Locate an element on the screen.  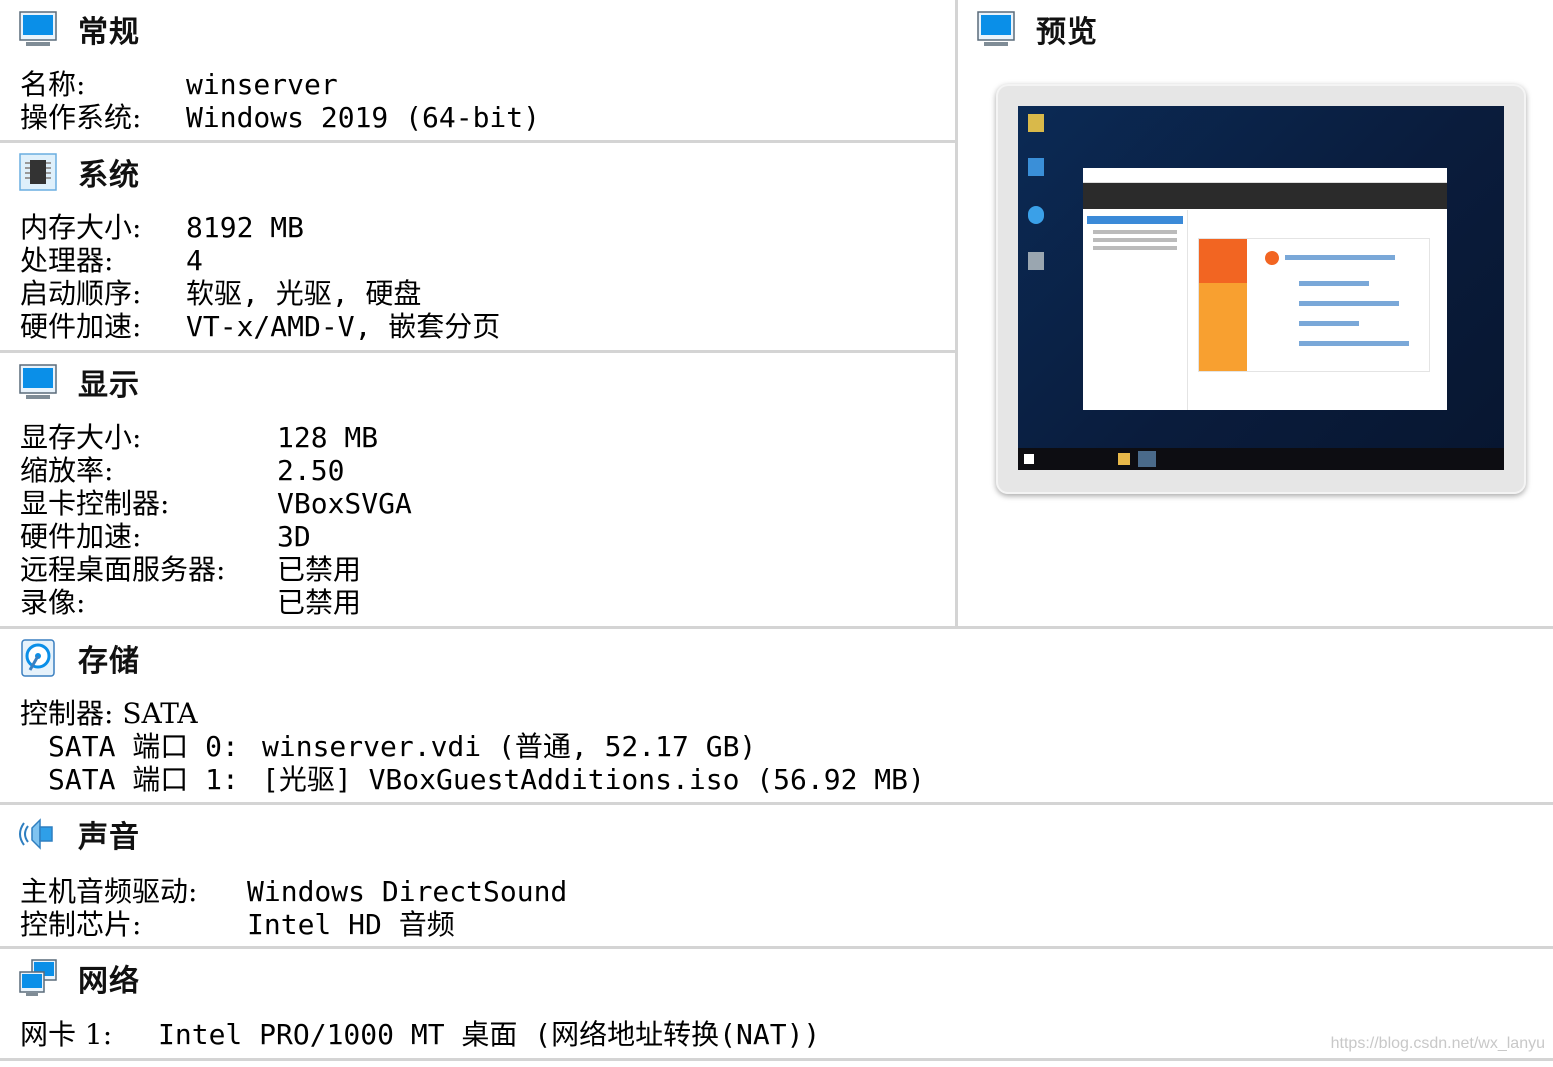
display-accel-value: 3D is located at coordinates (294, 536).